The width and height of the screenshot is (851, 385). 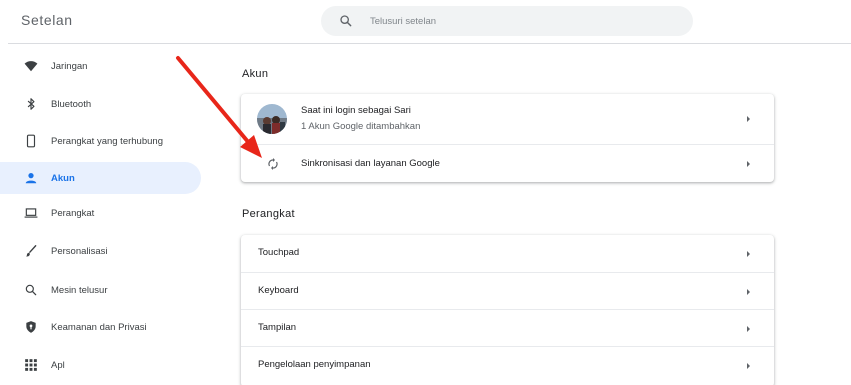 What do you see at coordinates (58, 365) in the screenshot?
I see `sidebar-item-label: Apl` at bounding box center [58, 365].